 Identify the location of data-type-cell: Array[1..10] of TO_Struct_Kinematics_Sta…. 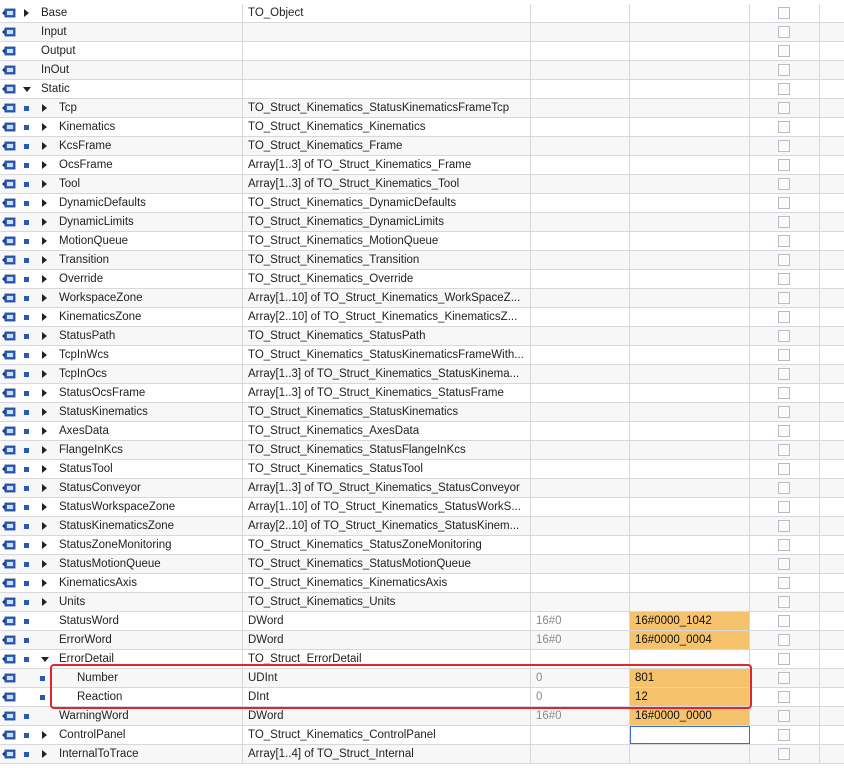
(387, 507).